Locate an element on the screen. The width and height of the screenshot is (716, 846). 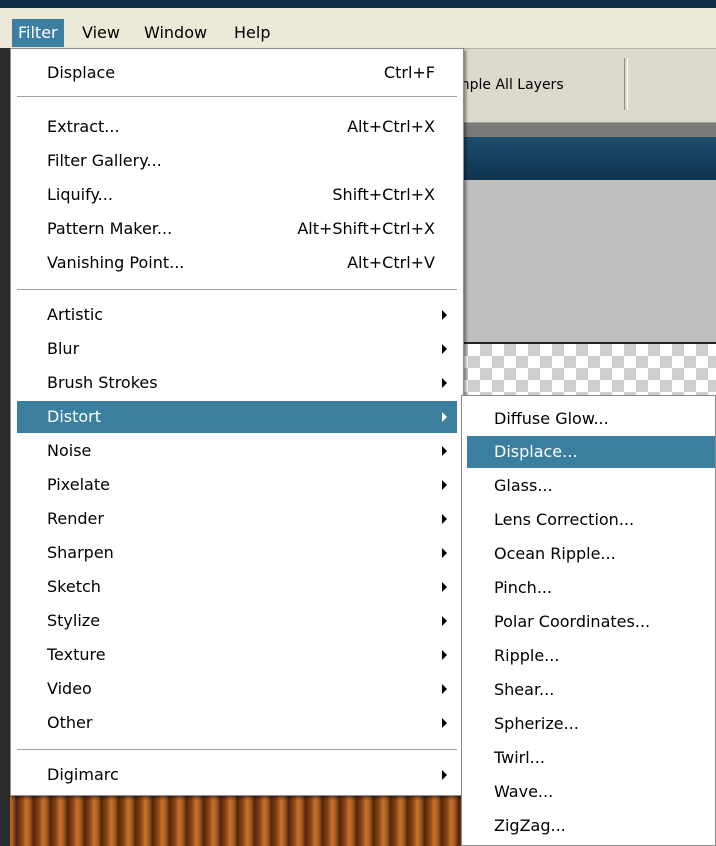
menu-item-video: Video is located at coordinates (237, 689).